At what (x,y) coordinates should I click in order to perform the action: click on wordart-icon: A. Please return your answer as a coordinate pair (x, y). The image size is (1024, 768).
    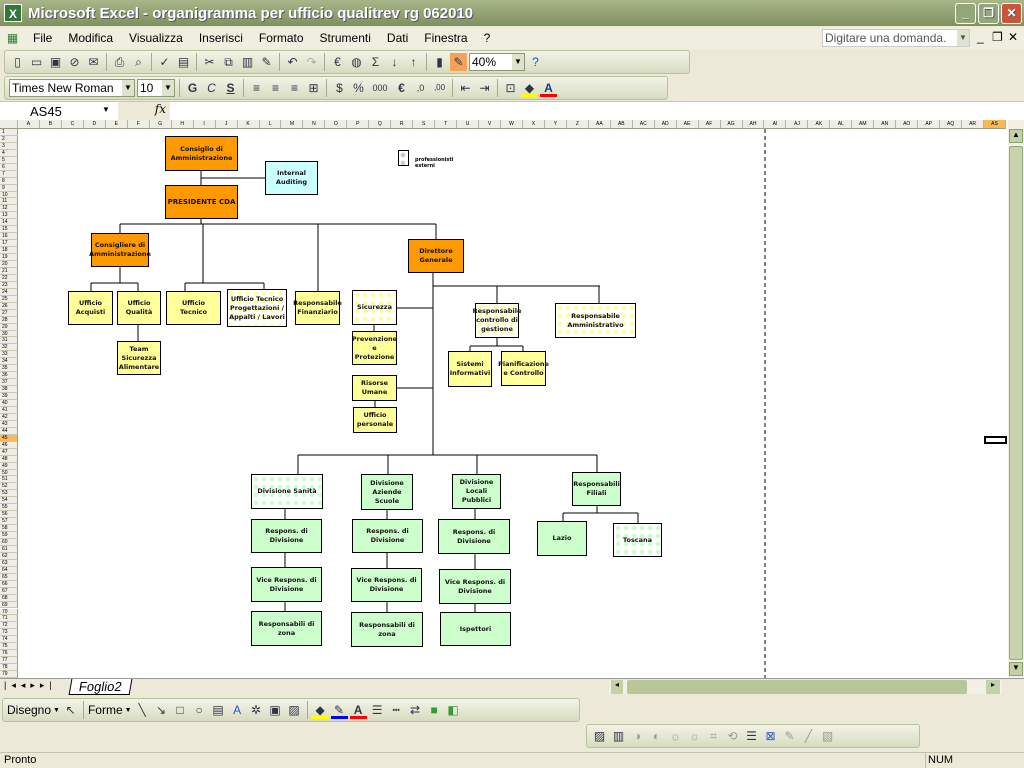
    Looking at the image, I should click on (237, 710).